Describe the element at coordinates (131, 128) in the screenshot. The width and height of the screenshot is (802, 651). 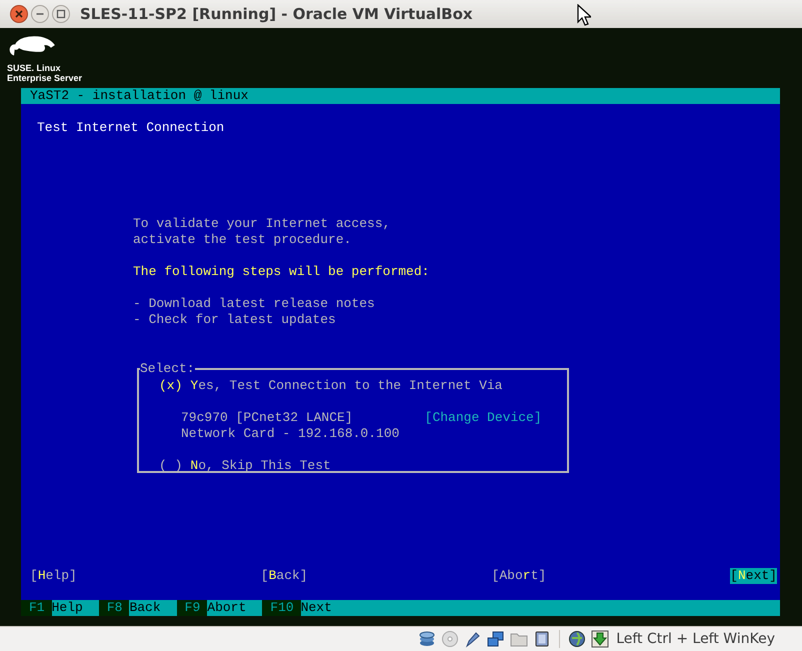
I see `page-heading: Test Internet Connection` at that location.